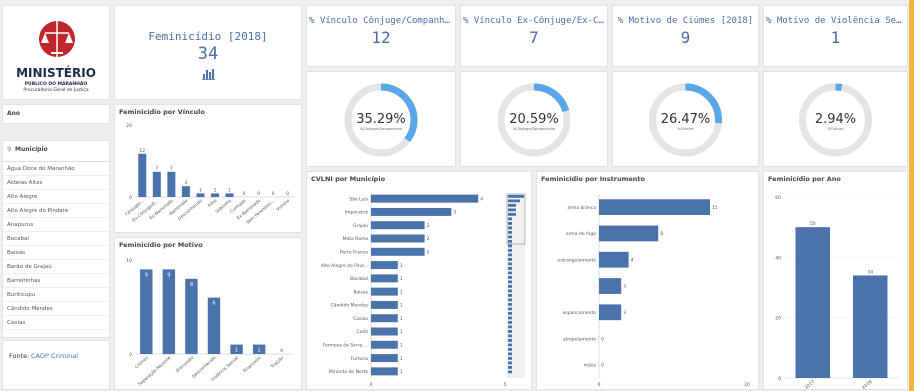  Describe the element at coordinates (779, 379) in the screenshot. I see `y-tick-label: 0` at that location.